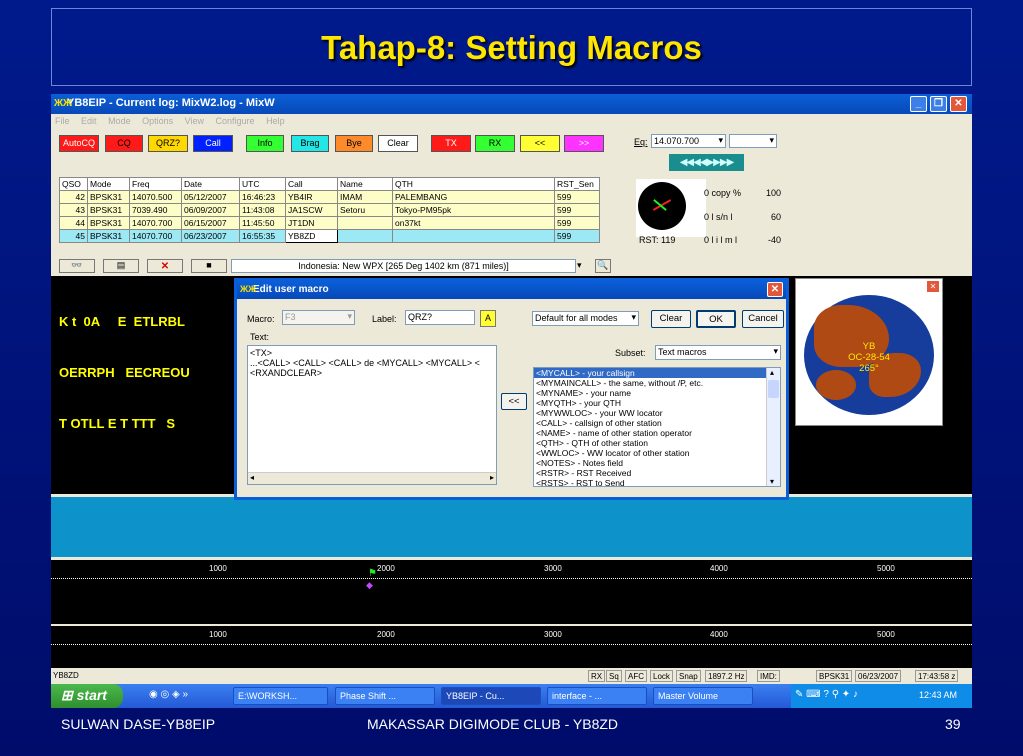 This screenshot has width=1023, height=756. What do you see at coordinates (583, 266) in the screenshot?
I see `chevron-down-icon: ▾` at bounding box center [583, 266].